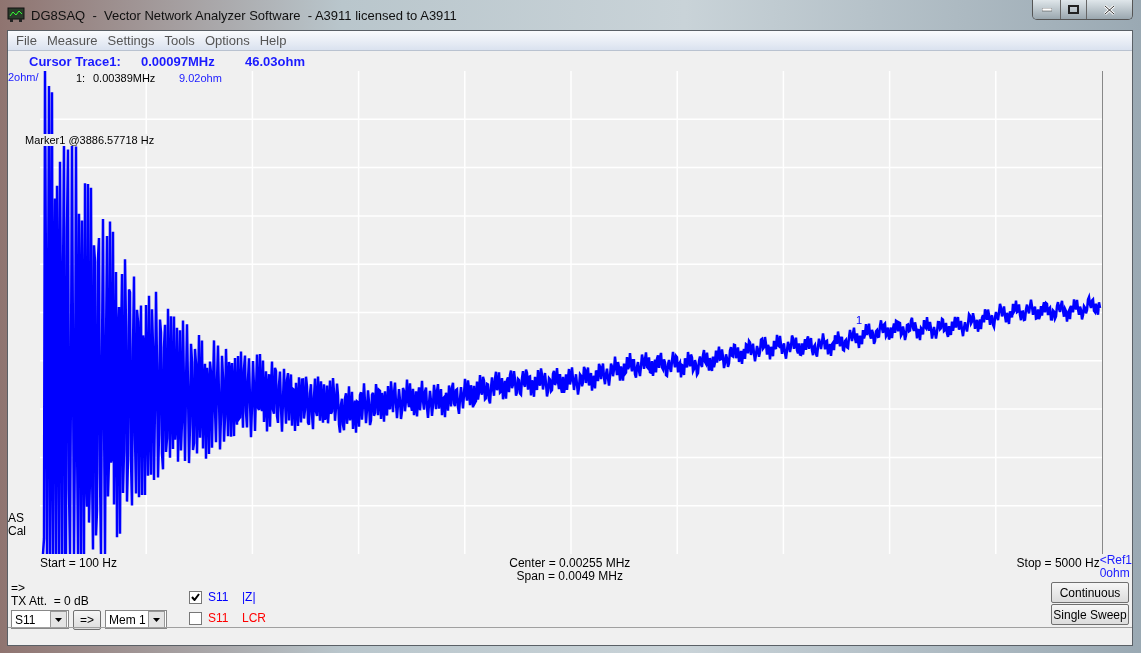 The height and width of the screenshot is (653, 1141). What do you see at coordinates (228, 40) in the screenshot?
I see `menu-item: Options` at bounding box center [228, 40].